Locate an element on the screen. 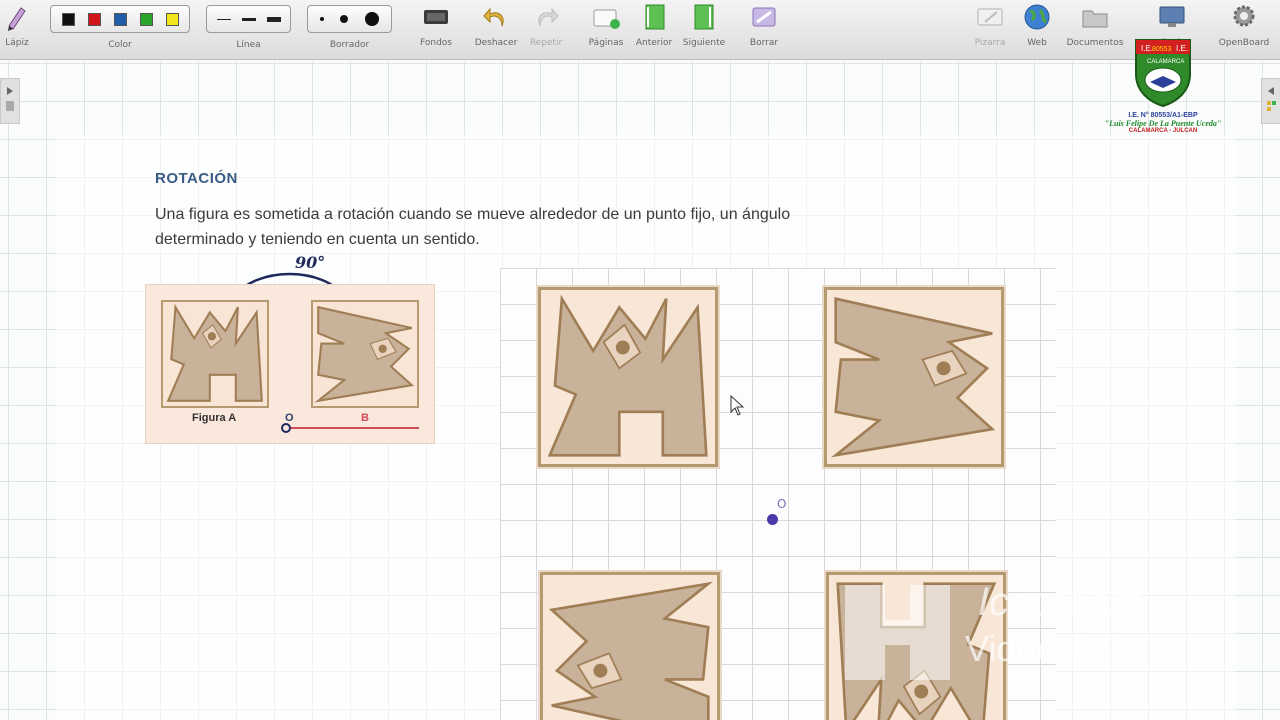 The height and width of the screenshot is (720, 1280). crest-number: 80553 is located at coordinates (1162, 49).